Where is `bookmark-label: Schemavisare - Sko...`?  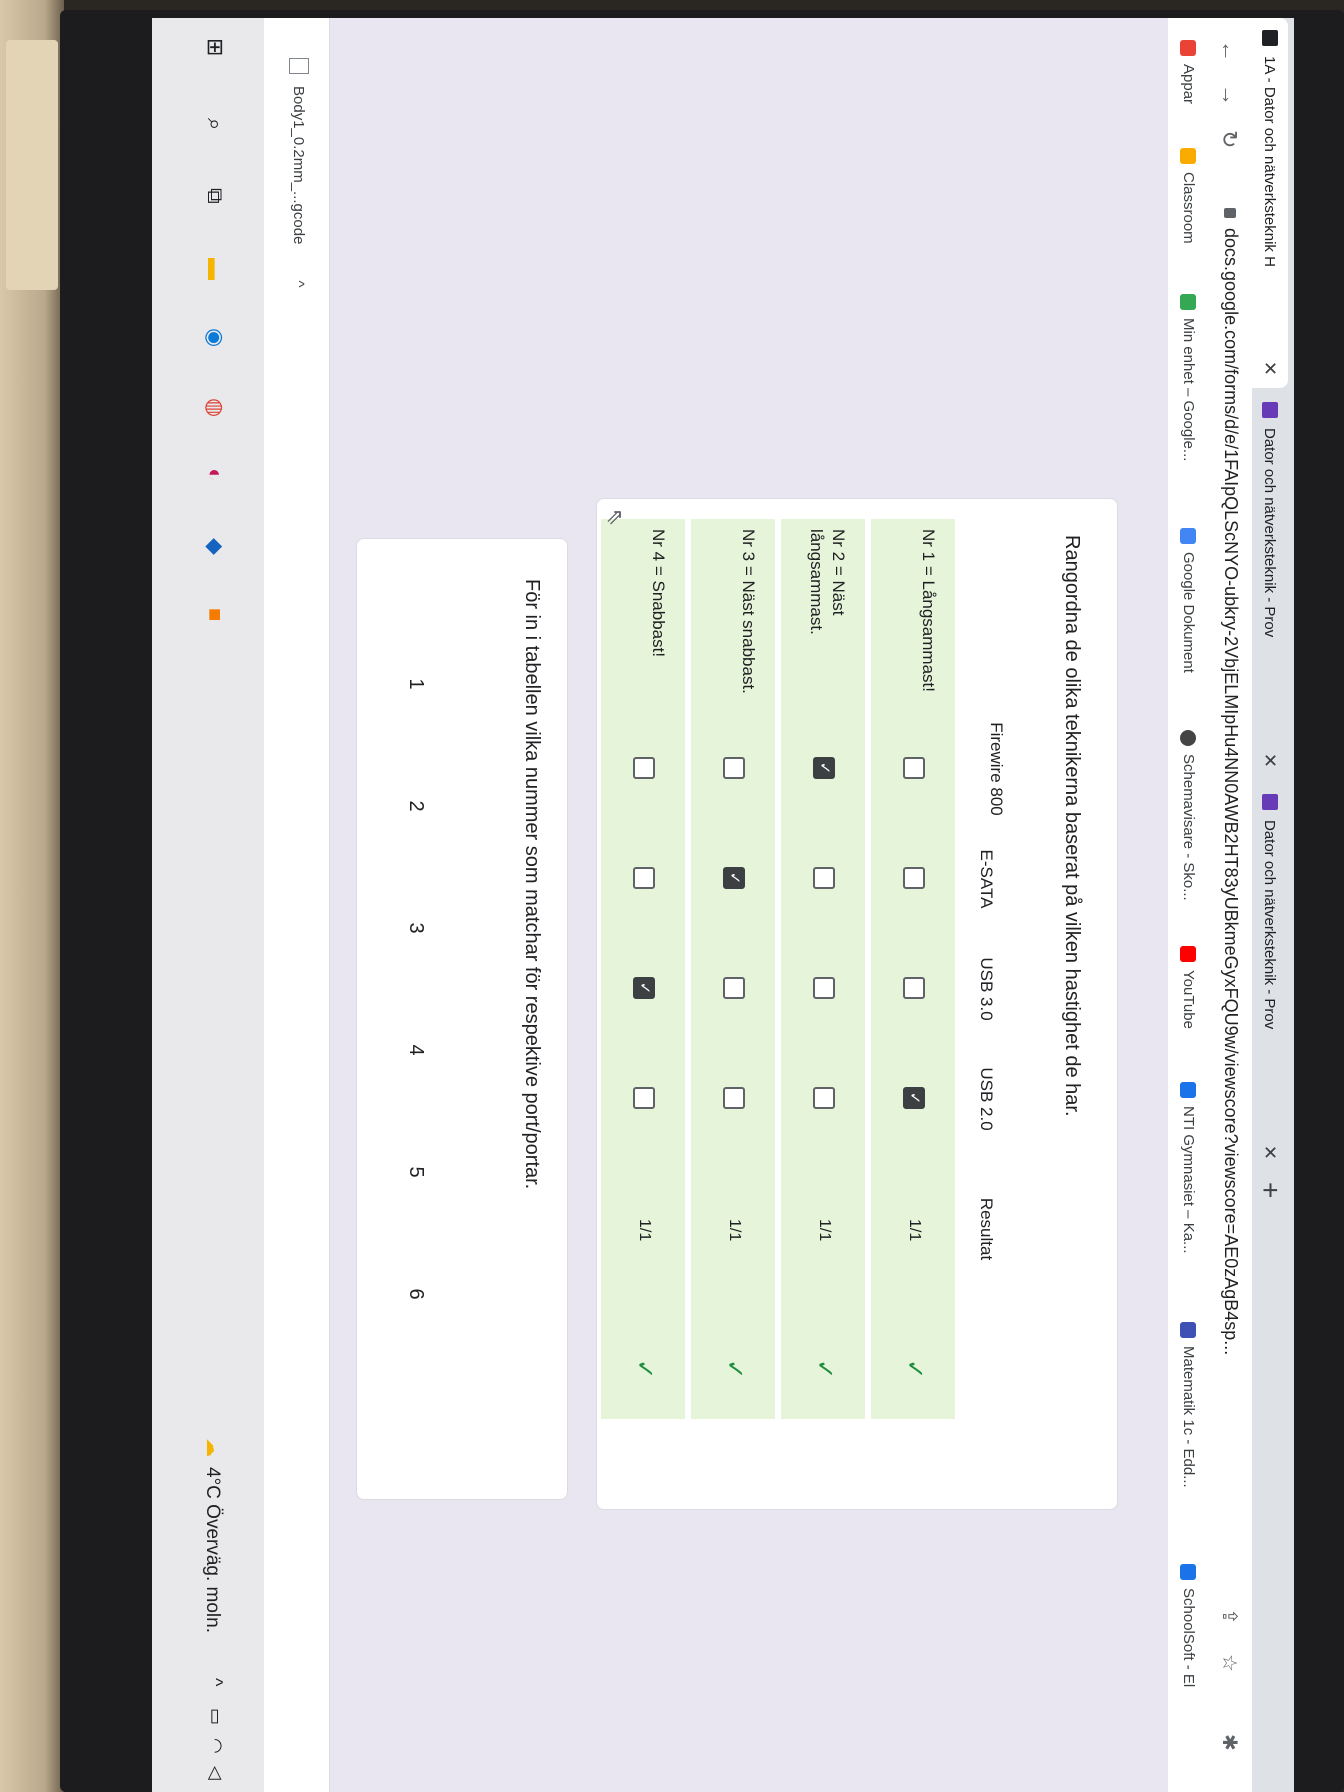
bookmark-label: Schemavisare - Sko... is located at coordinates (1188, 827).